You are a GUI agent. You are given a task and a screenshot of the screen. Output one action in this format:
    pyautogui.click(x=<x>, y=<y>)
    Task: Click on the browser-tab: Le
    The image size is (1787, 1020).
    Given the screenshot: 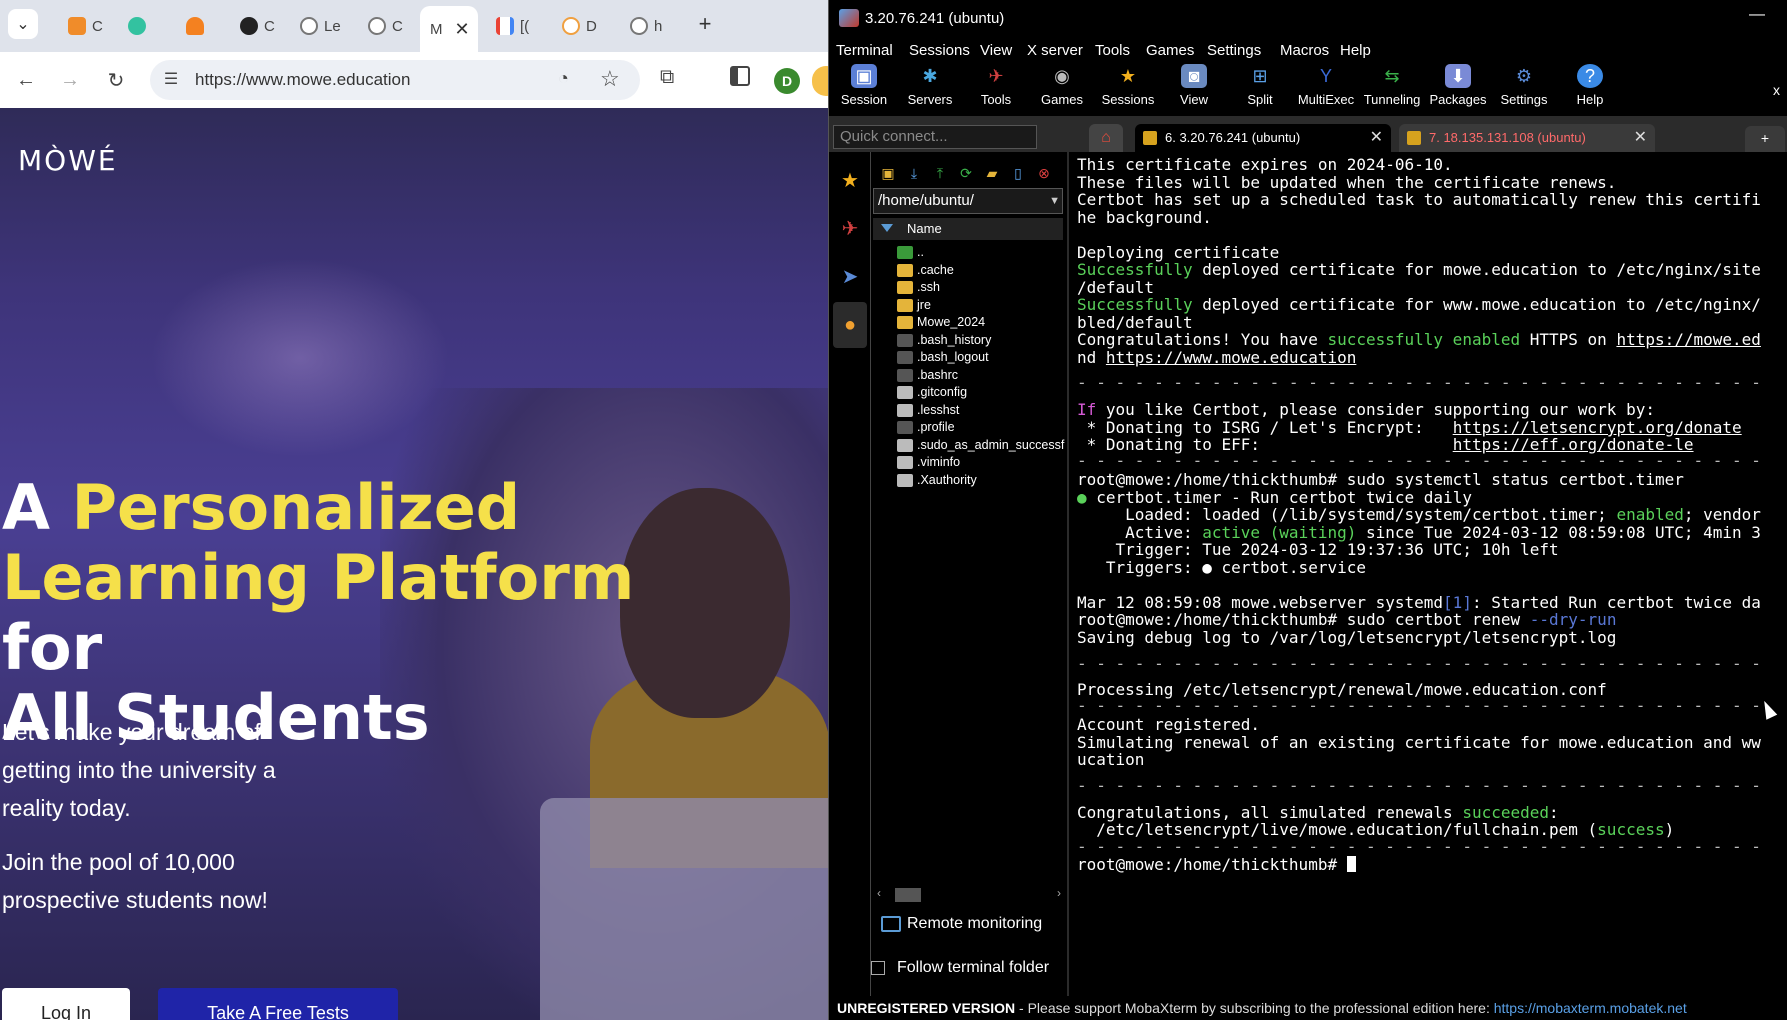 What is the action you would take?
    pyautogui.click(x=318, y=26)
    